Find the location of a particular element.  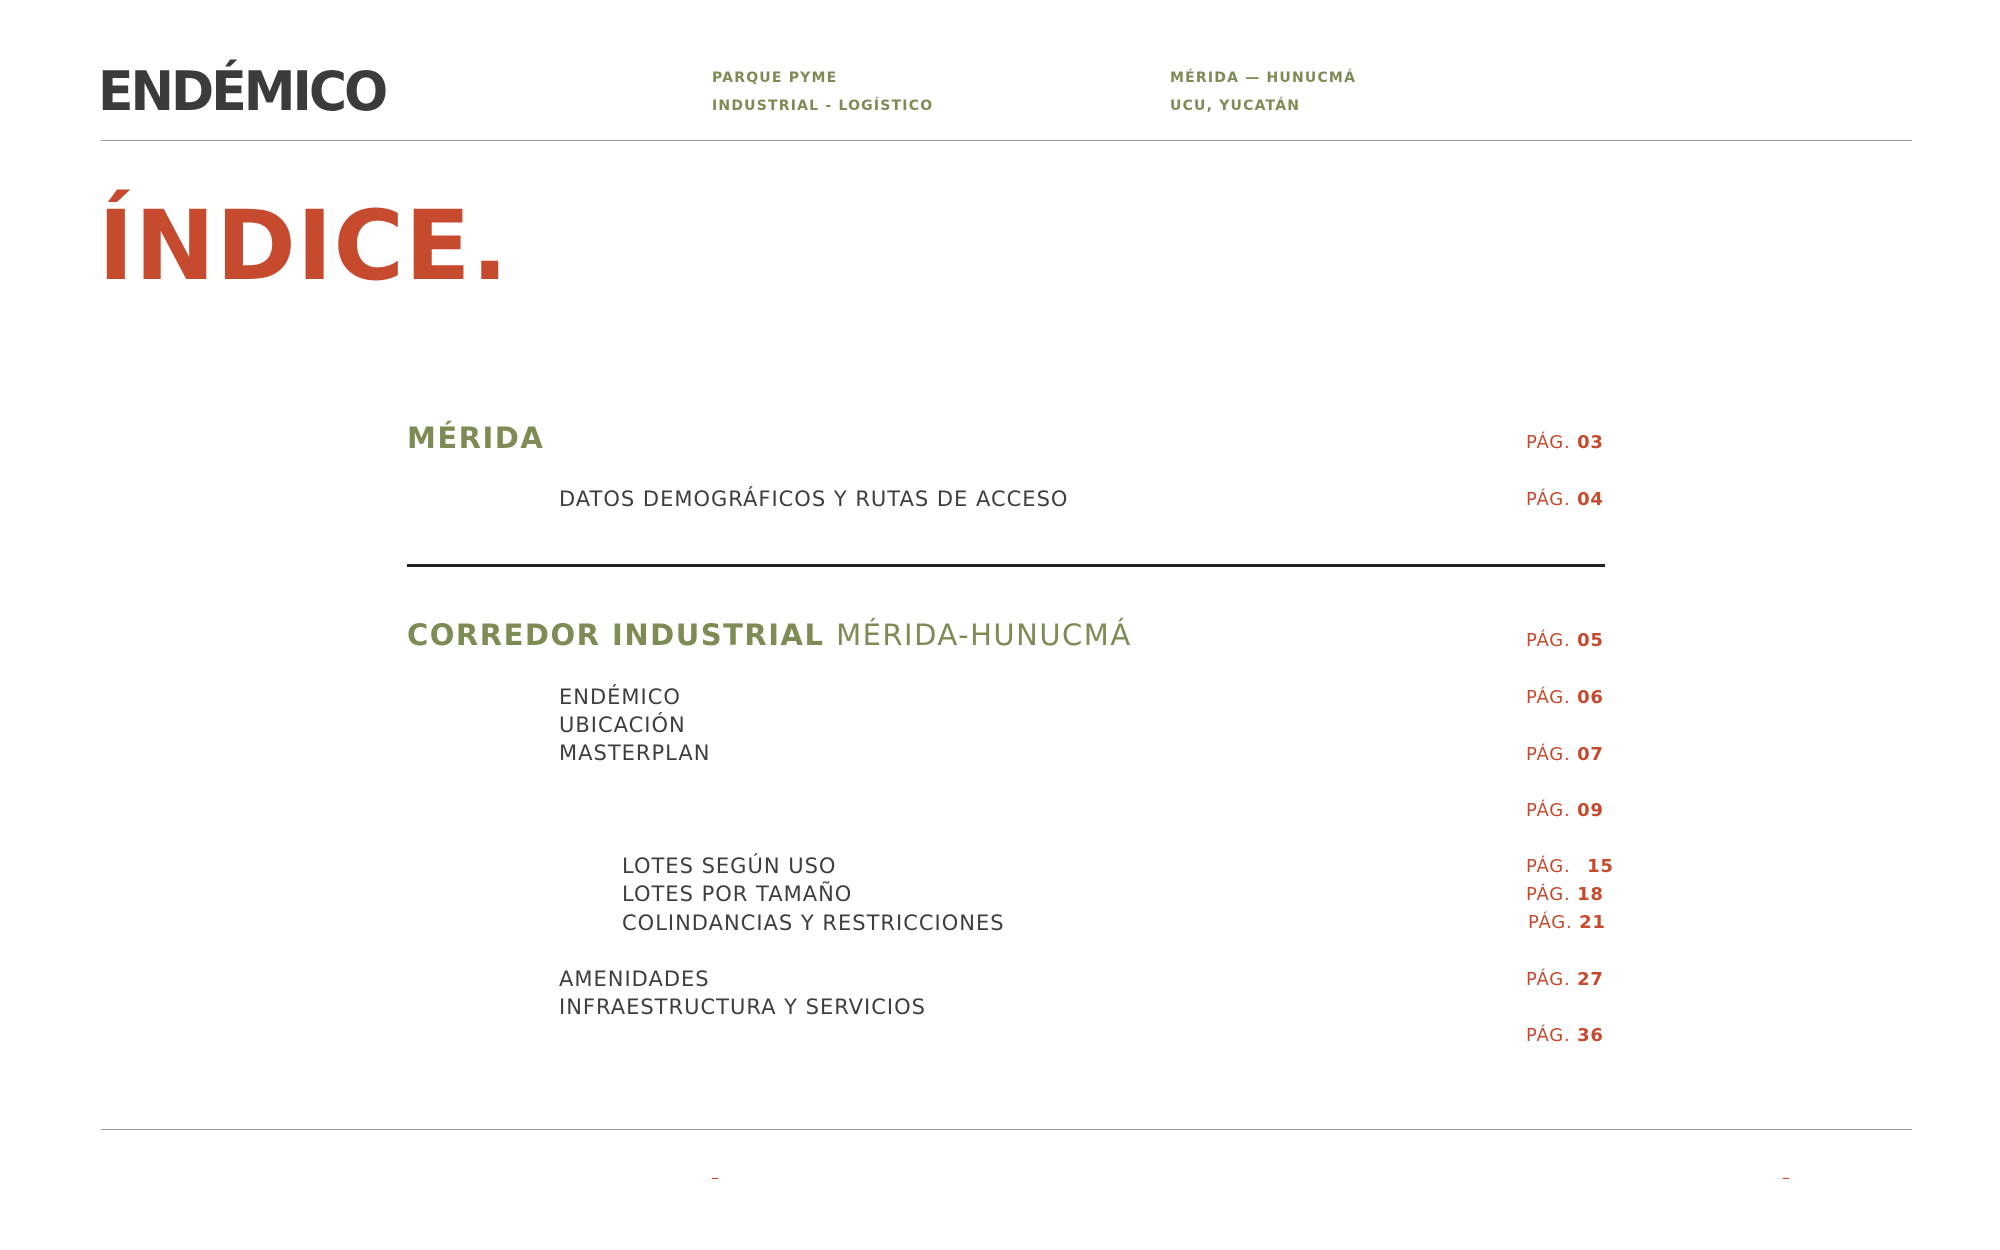

page-number: 27 is located at coordinates (1590, 979).